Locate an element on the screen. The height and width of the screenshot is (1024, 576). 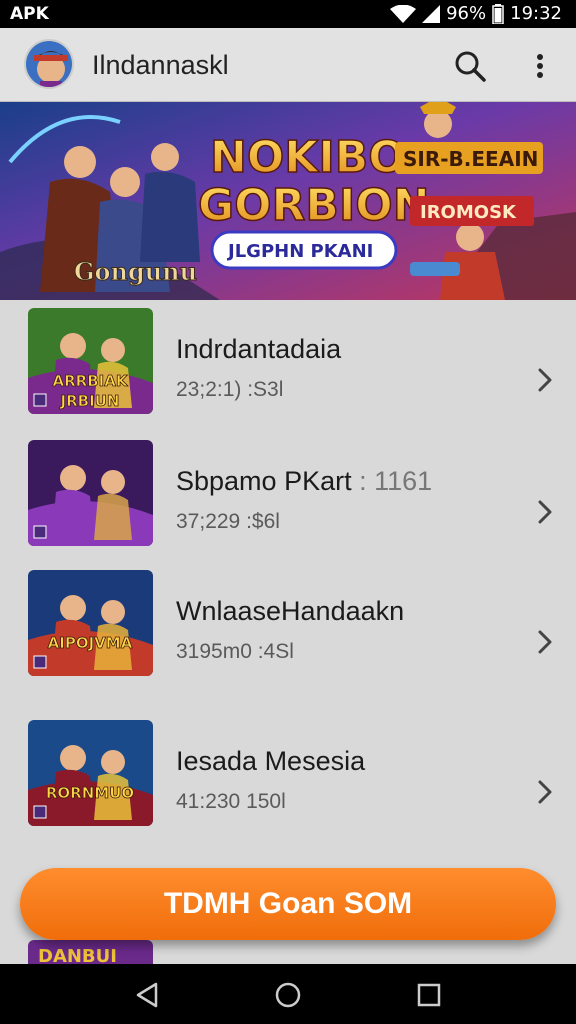
home-circle-icon is located at coordinates (288, 995).